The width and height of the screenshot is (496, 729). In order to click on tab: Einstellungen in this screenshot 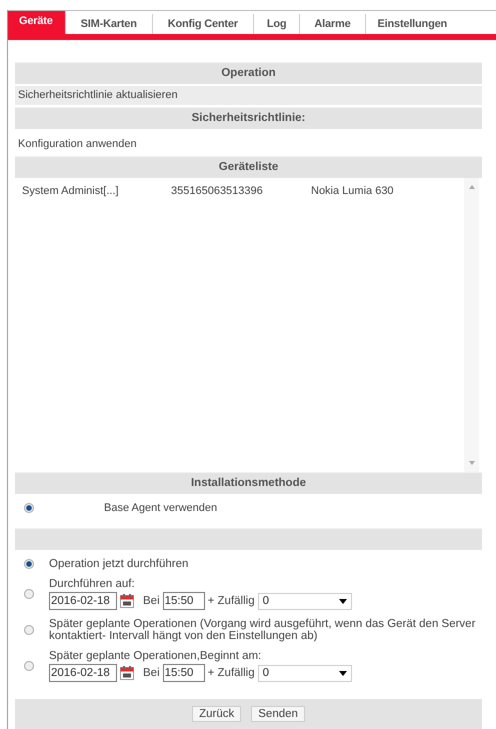, I will do `click(407, 24)`.